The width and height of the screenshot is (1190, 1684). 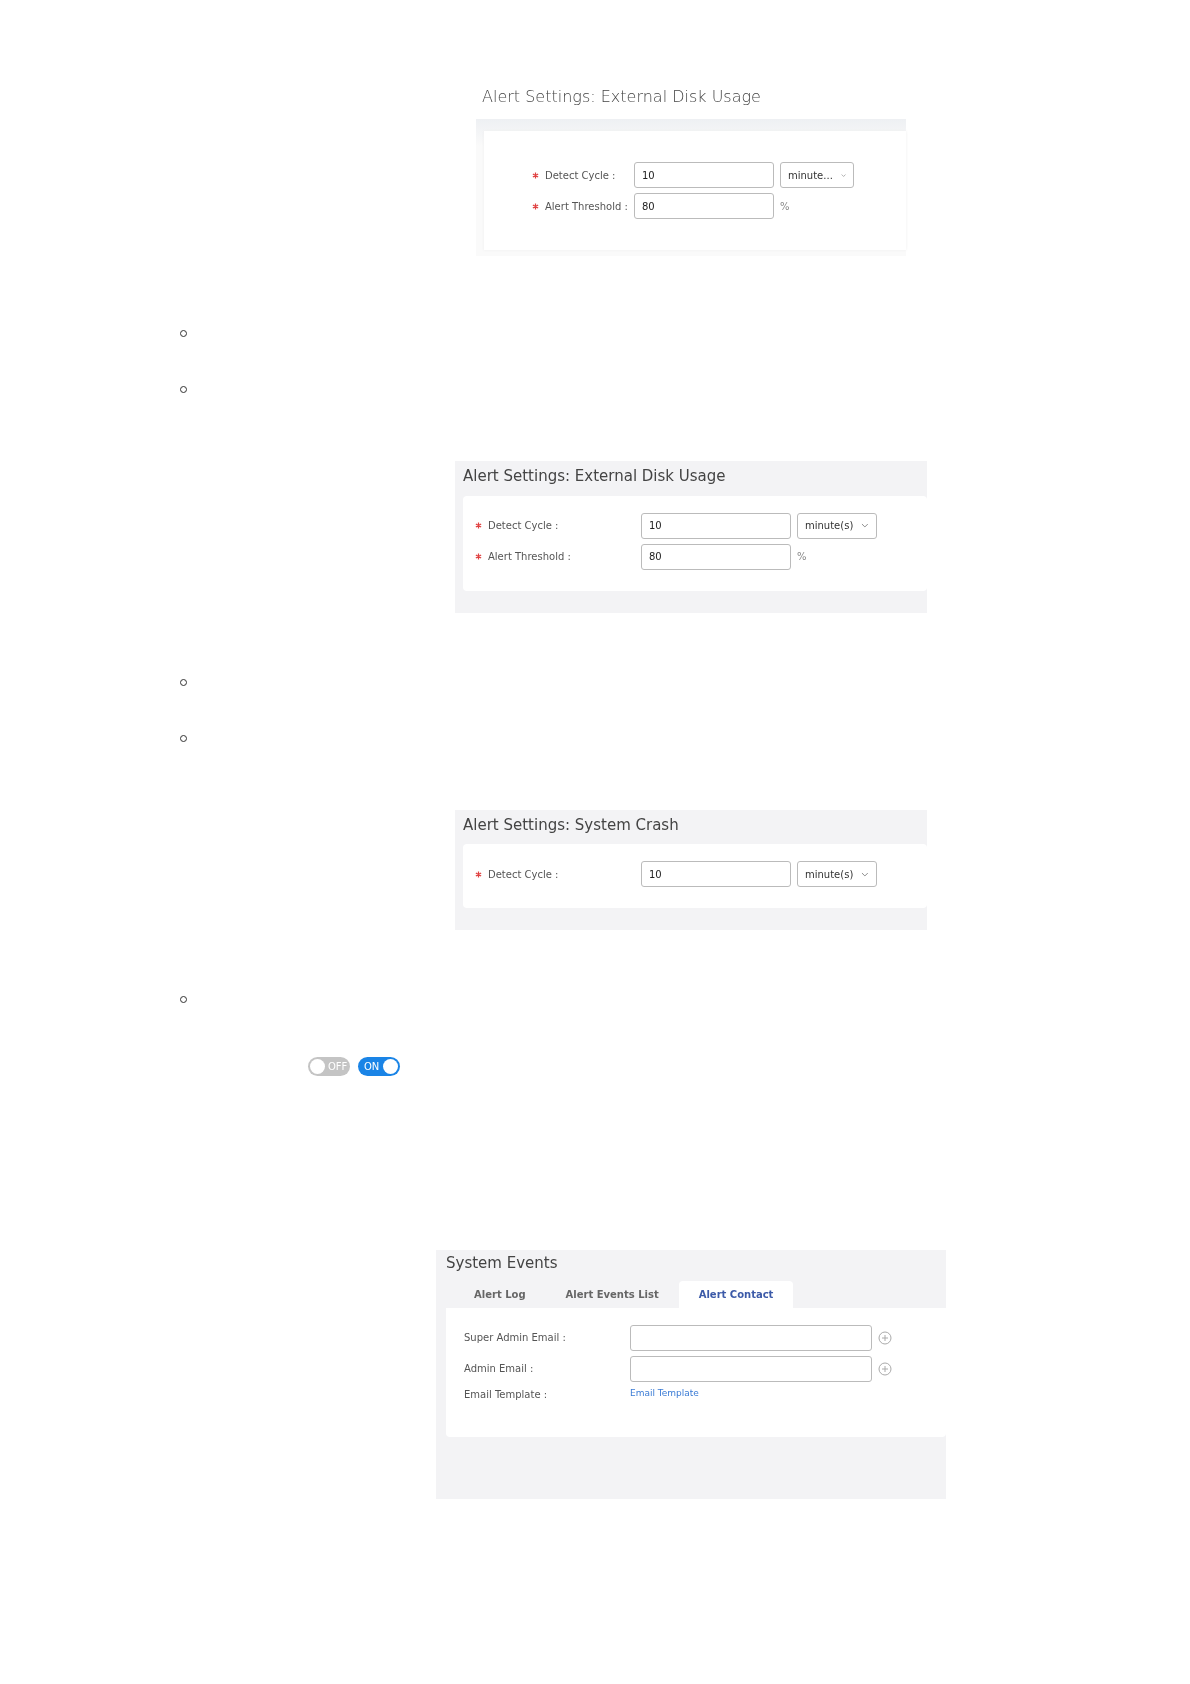 I want to click on toggle-switch: ON, so click(x=379, y=1066).